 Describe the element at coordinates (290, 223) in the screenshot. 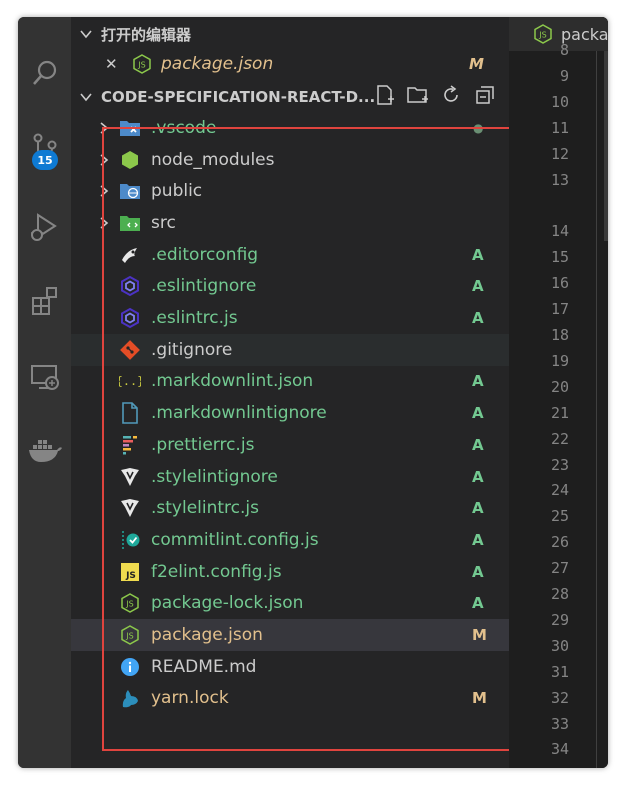

I see `tree-folder: src` at that location.